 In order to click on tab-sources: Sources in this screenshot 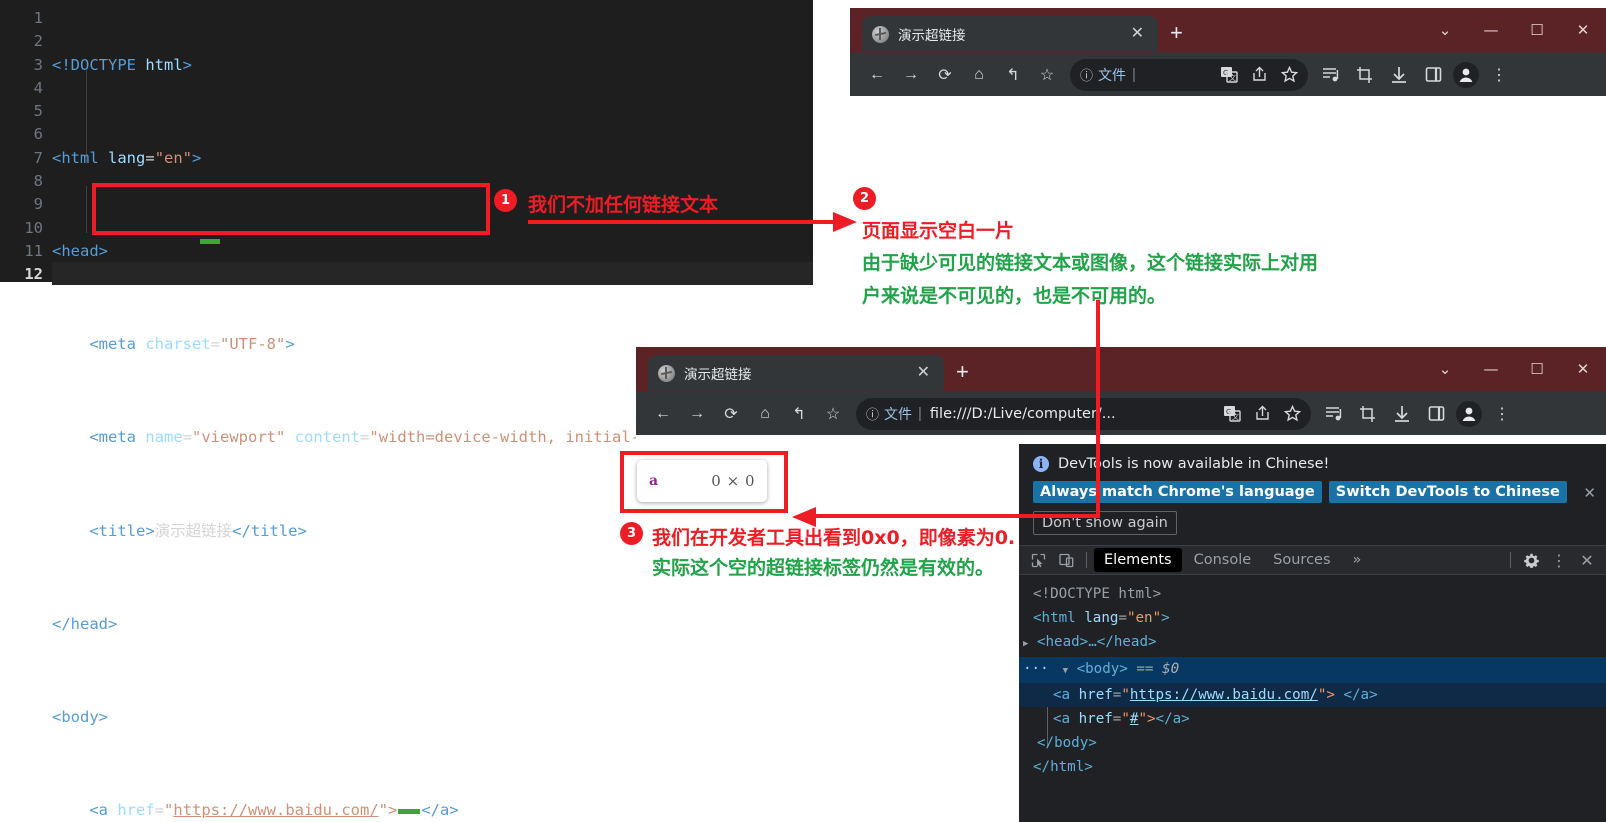, I will do `click(1301, 560)`.